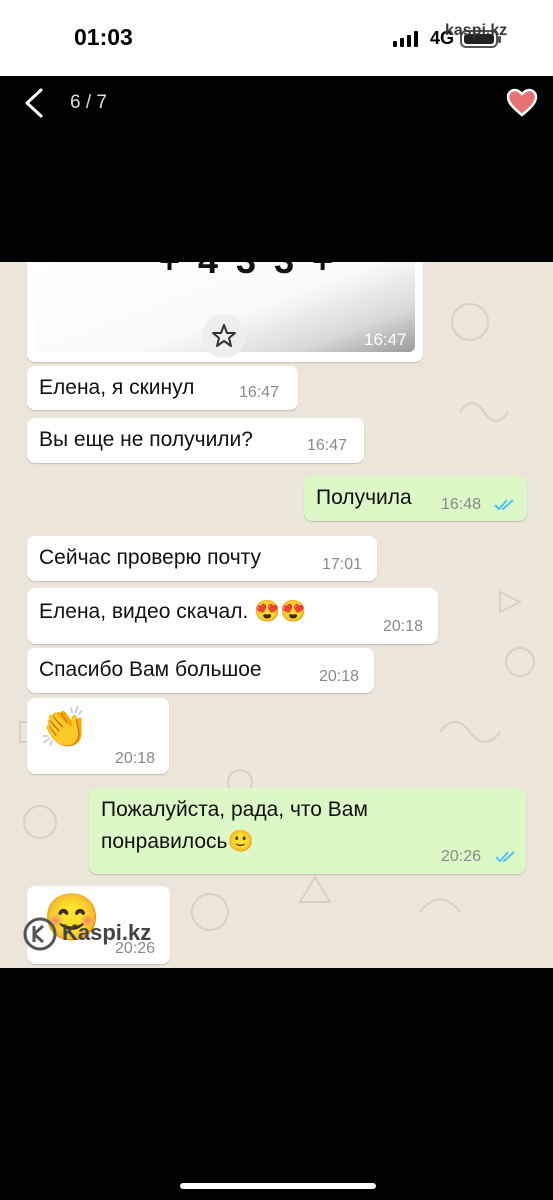 The width and height of the screenshot is (553, 1200). Describe the element at coordinates (103, 37) in the screenshot. I see `status-time: 01:03` at that location.